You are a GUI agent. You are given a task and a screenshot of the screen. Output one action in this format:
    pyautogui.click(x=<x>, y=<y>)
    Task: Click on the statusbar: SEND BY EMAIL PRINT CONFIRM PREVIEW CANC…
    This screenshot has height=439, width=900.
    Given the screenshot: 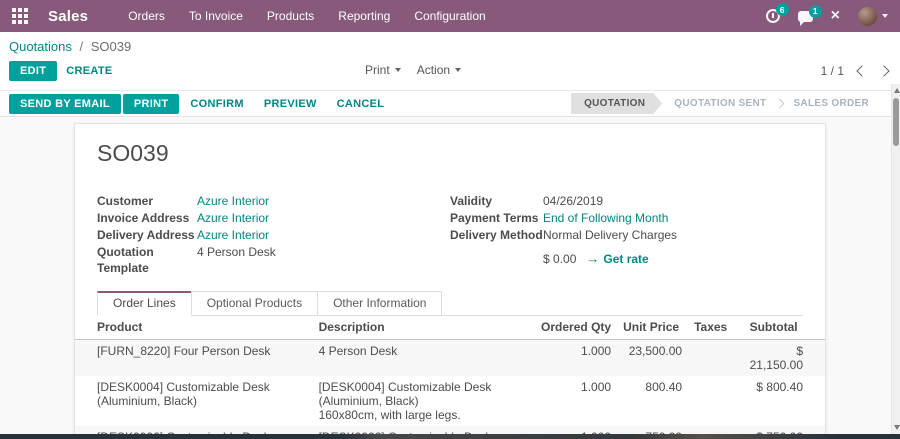 What is the action you would take?
    pyautogui.click(x=450, y=103)
    